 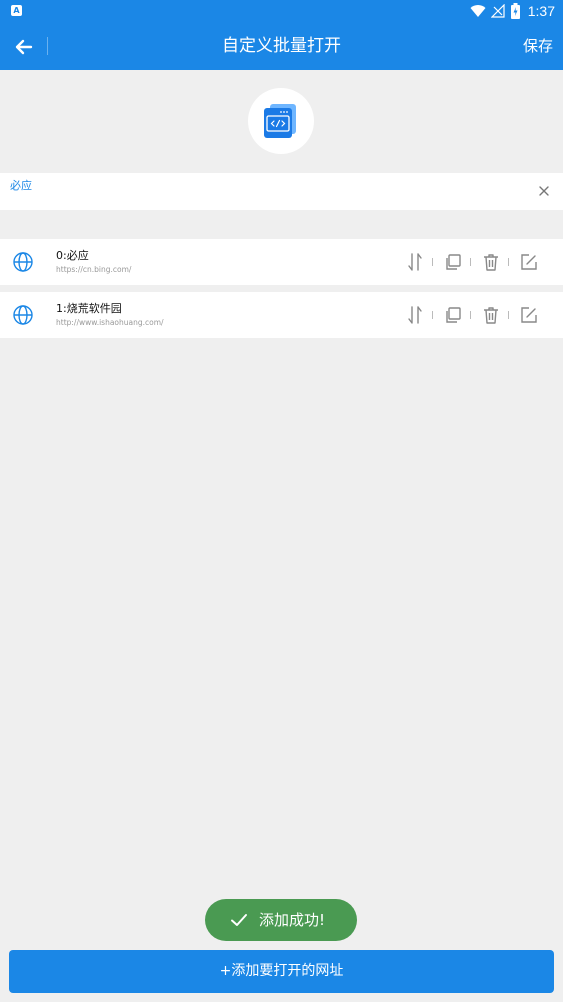 I want to click on item-url: https://cn.bing.com/, so click(x=94, y=269).